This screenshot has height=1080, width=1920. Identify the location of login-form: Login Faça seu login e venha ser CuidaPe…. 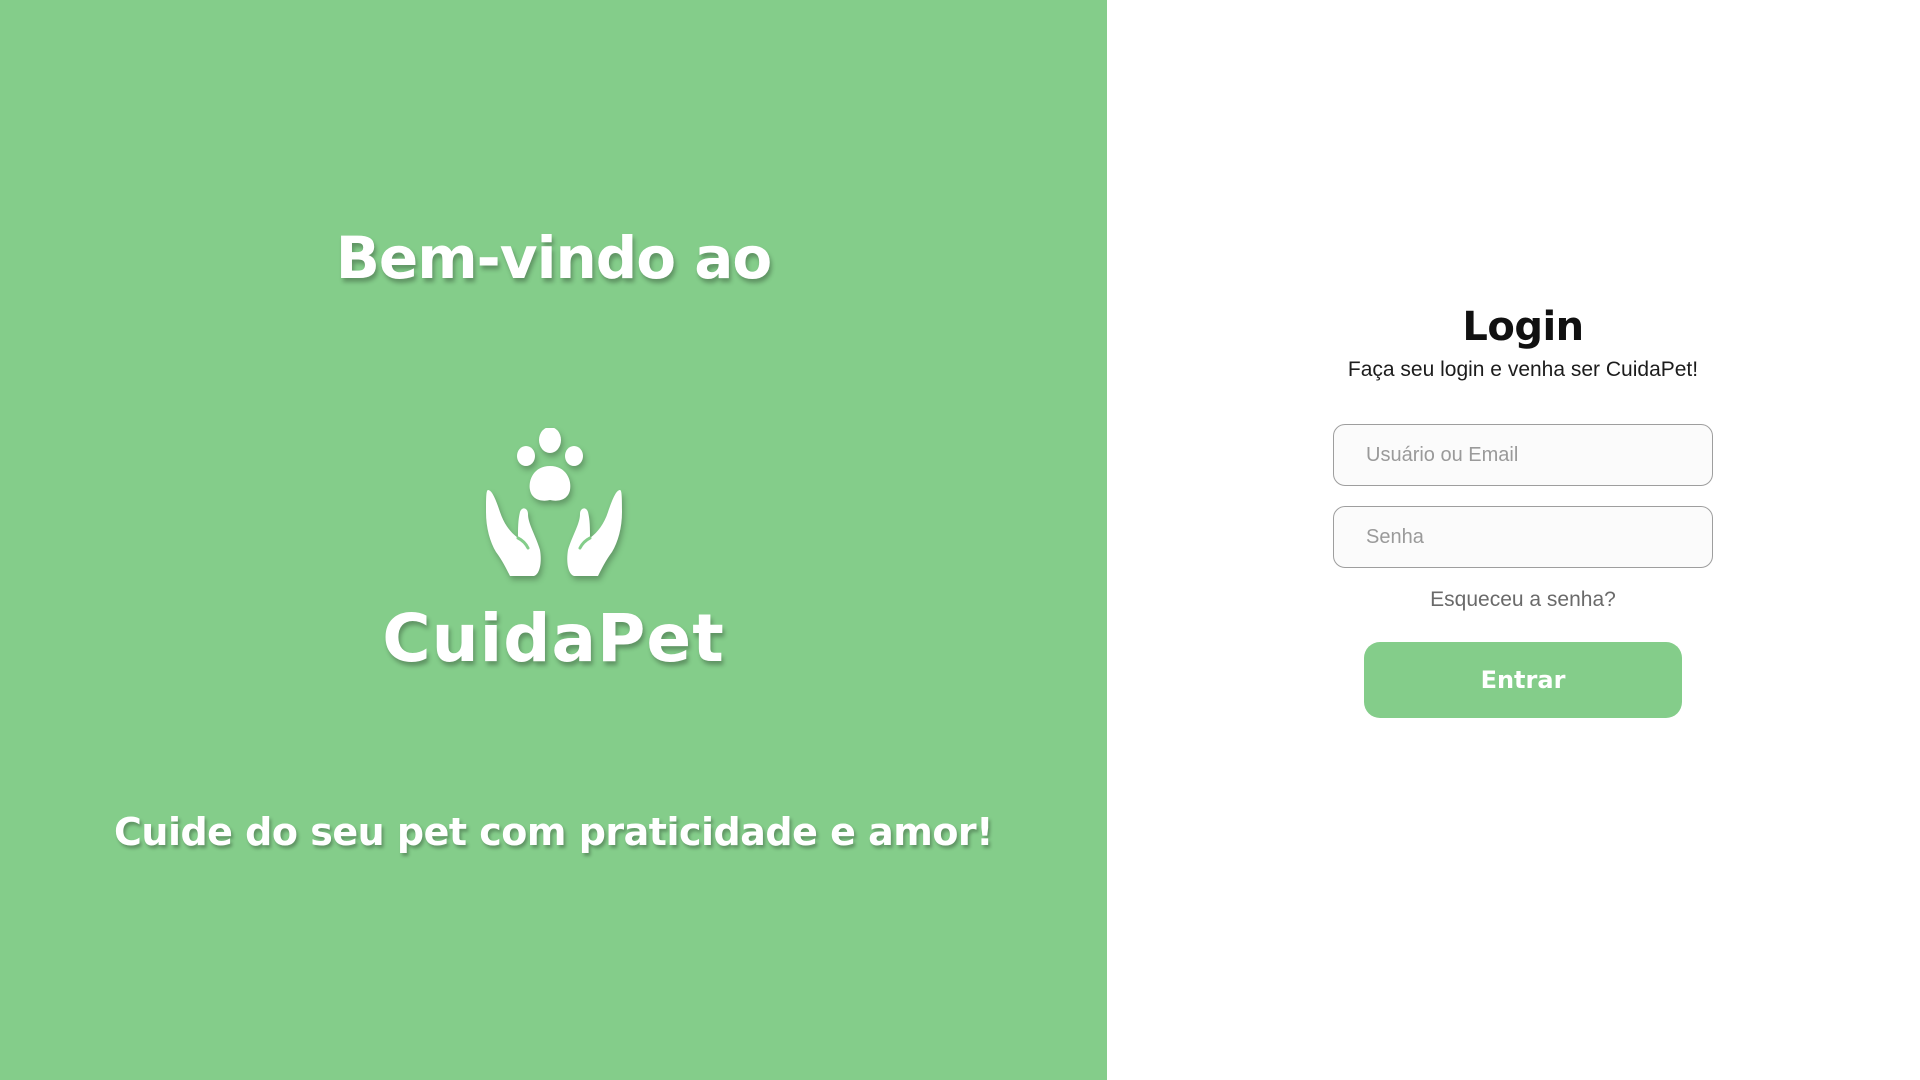
(1523, 509).